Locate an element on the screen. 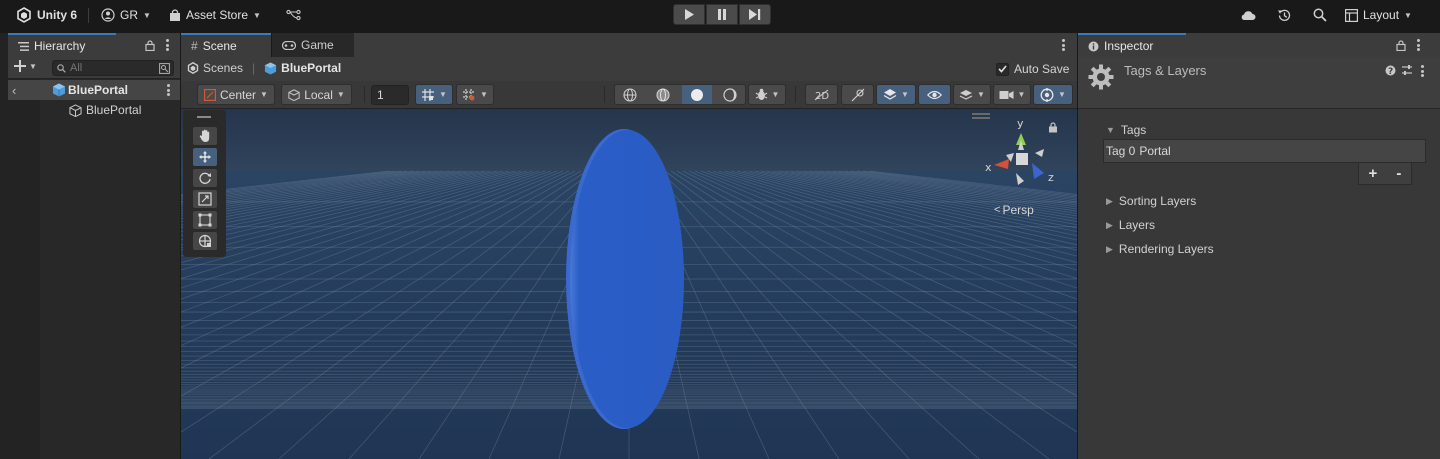 The image size is (1440, 459). projection-toggle: < Persp is located at coordinates (1014, 210).